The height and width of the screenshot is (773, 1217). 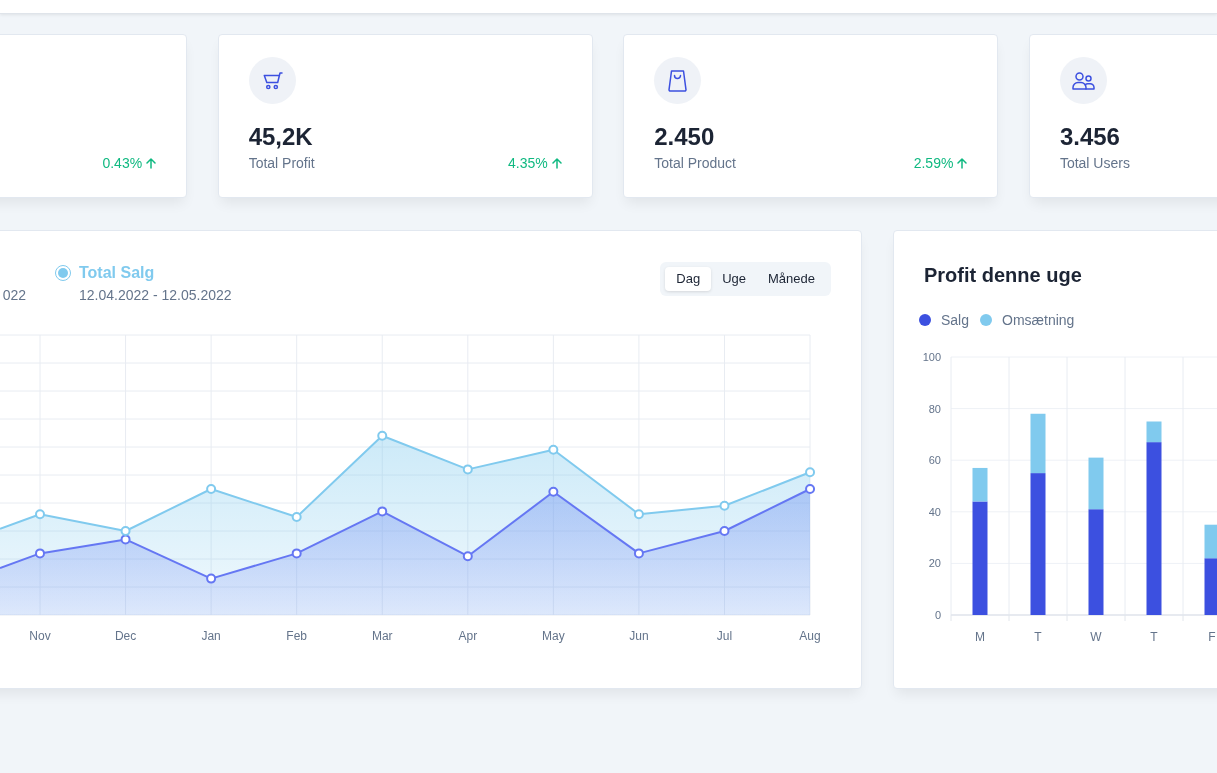 What do you see at coordinates (934, 460) in the screenshot?
I see `axis-label: 60` at bounding box center [934, 460].